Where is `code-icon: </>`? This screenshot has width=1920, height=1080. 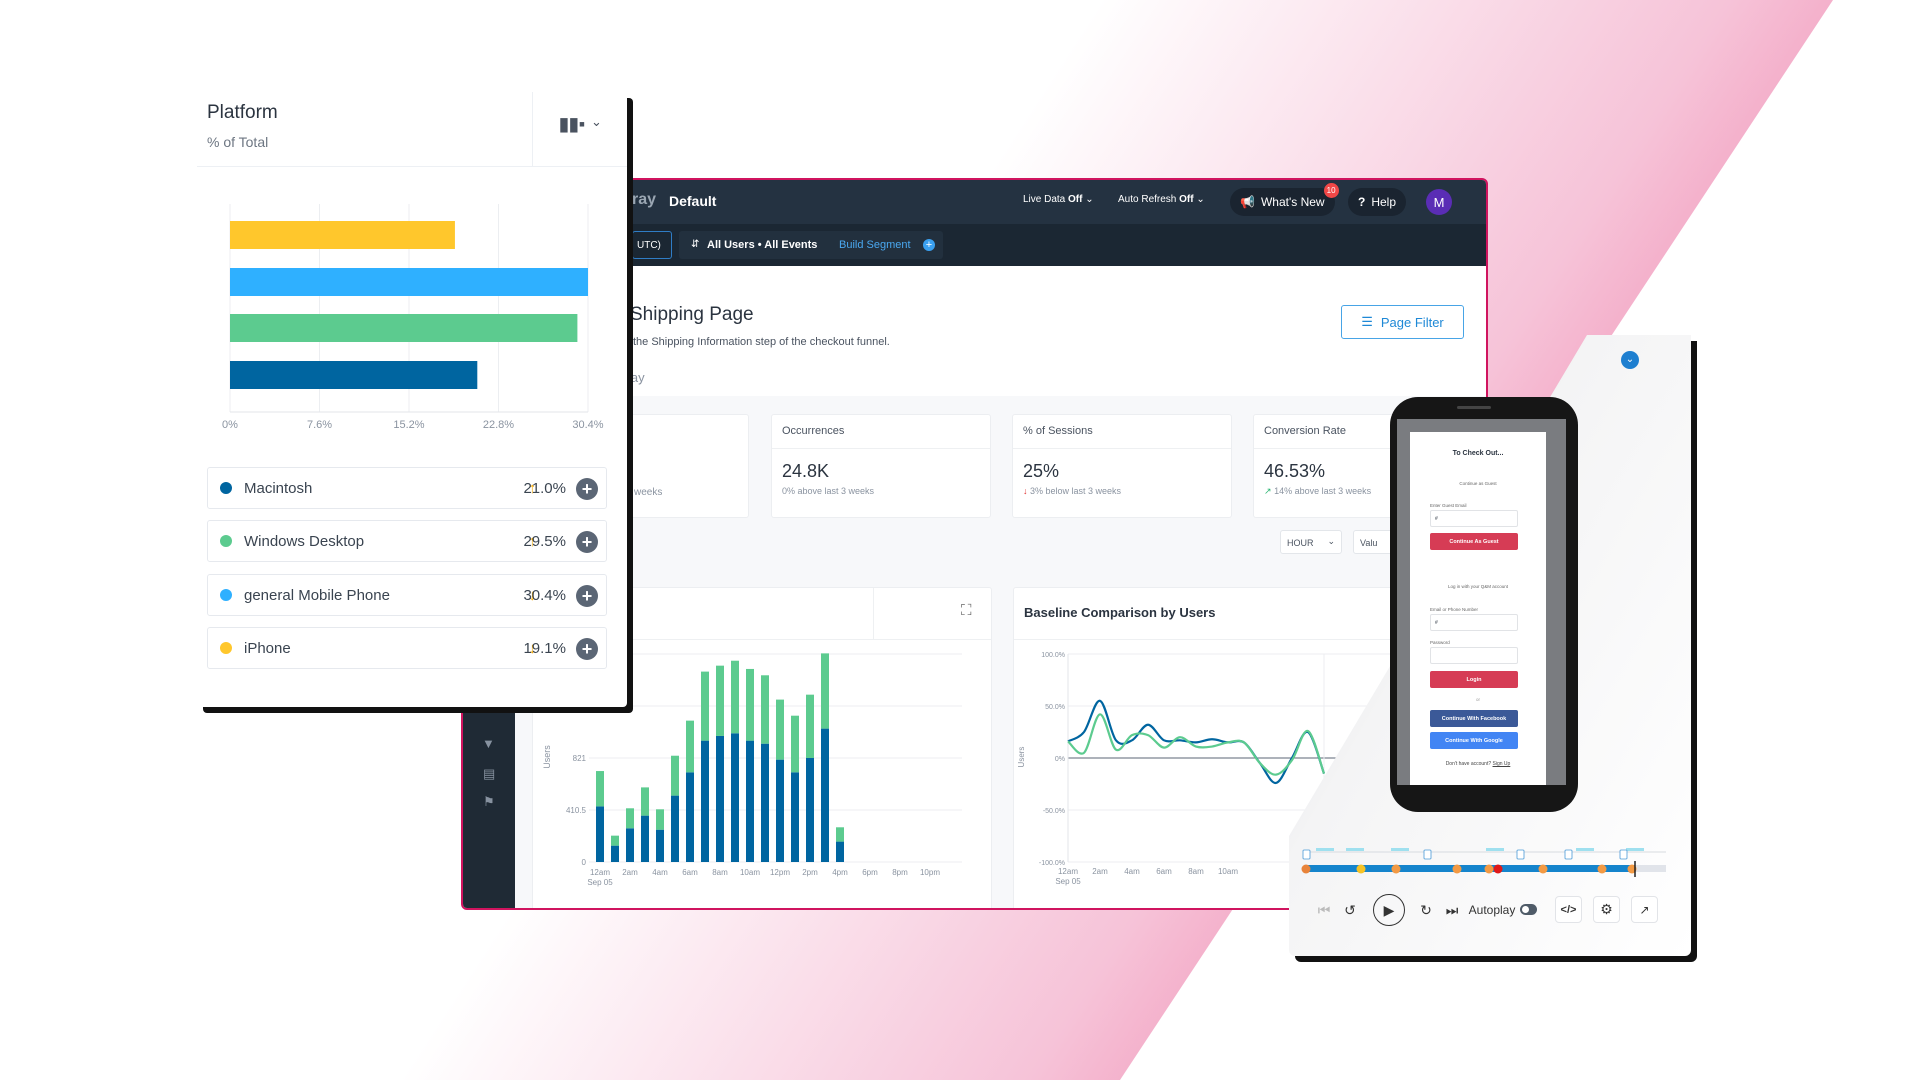 code-icon: </> is located at coordinates (1568, 909).